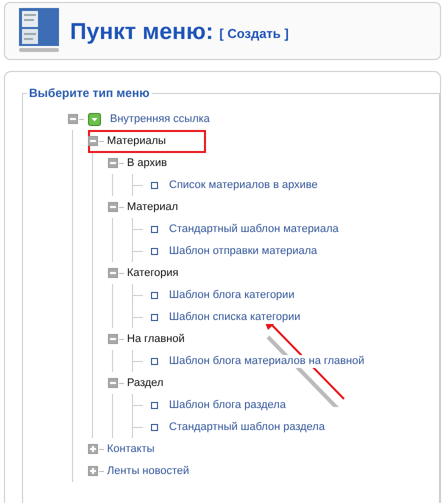 This screenshot has height=503, width=445. What do you see at coordinates (89, 93) in the screenshot?
I see `fieldset-legend: Выберите тип меню` at bounding box center [89, 93].